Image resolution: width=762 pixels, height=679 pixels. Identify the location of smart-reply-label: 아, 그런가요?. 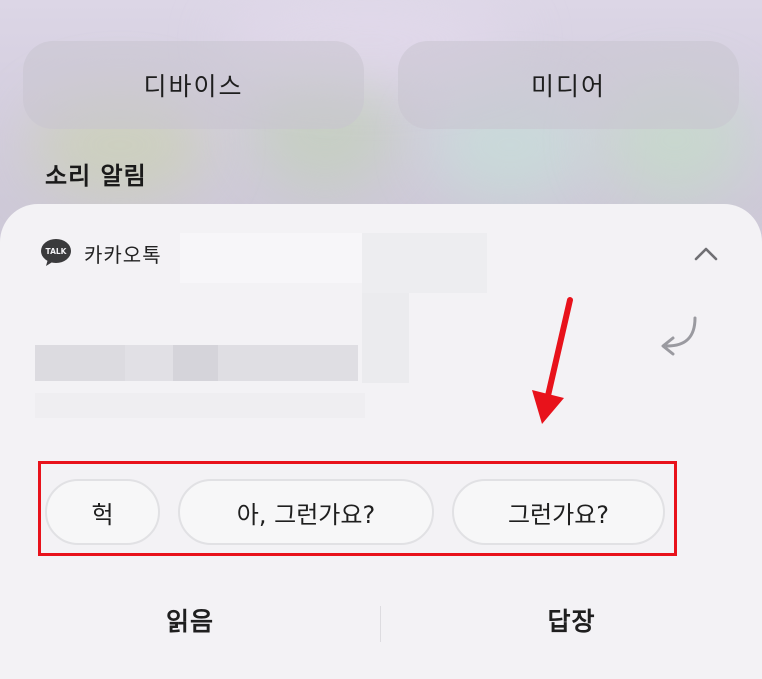
(306, 514).